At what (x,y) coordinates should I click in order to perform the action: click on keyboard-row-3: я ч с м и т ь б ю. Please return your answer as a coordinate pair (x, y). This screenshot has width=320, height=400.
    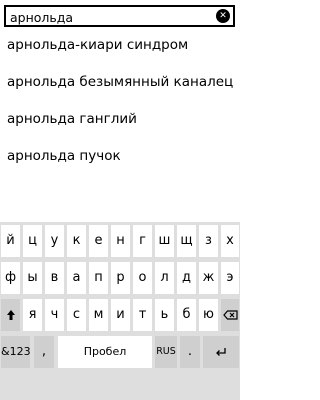
    Looking at the image, I should click on (120, 315).